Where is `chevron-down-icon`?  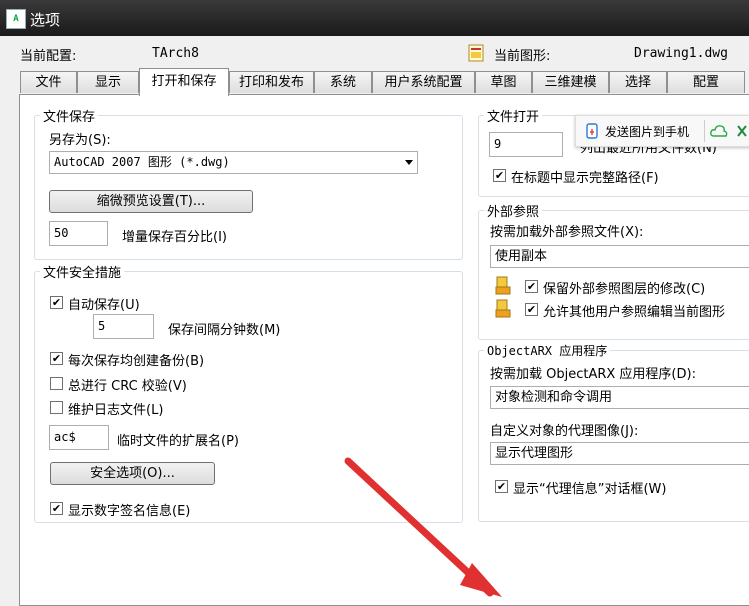
chevron-down-icon is located at coordinates (409, 162).